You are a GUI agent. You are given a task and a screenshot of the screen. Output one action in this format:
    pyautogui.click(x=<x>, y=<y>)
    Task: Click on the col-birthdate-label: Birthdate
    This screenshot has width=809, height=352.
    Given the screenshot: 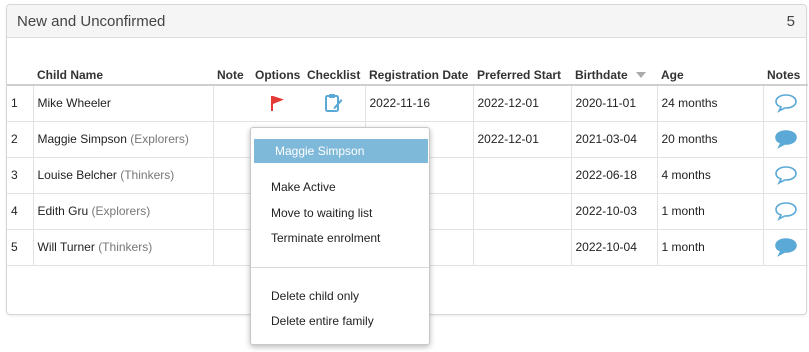 What is the action you would take?
    pyautogui.click(x=601, y=74)
    